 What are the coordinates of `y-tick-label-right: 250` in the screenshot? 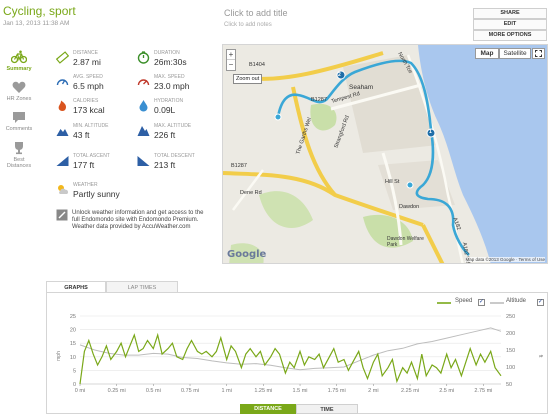 It's located at (510, 317).